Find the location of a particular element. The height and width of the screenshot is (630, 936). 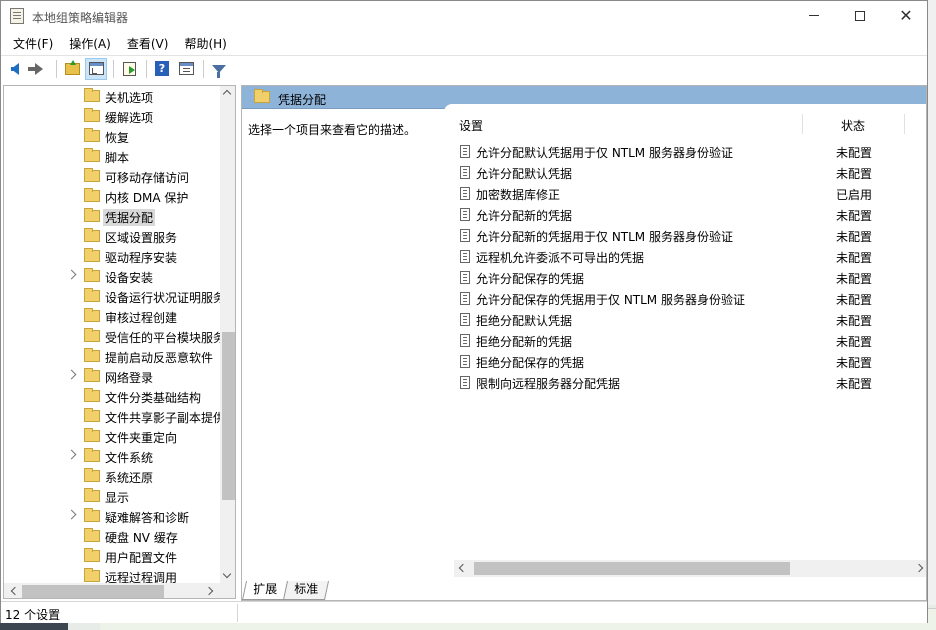

list-item: 拒绝分配保存的凭据 未配置 is located at coordinates (685, 361).